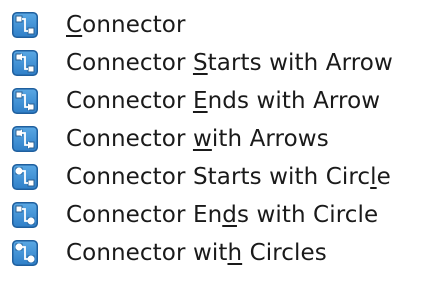  I want to click on connector-icon, so click(25, 25).